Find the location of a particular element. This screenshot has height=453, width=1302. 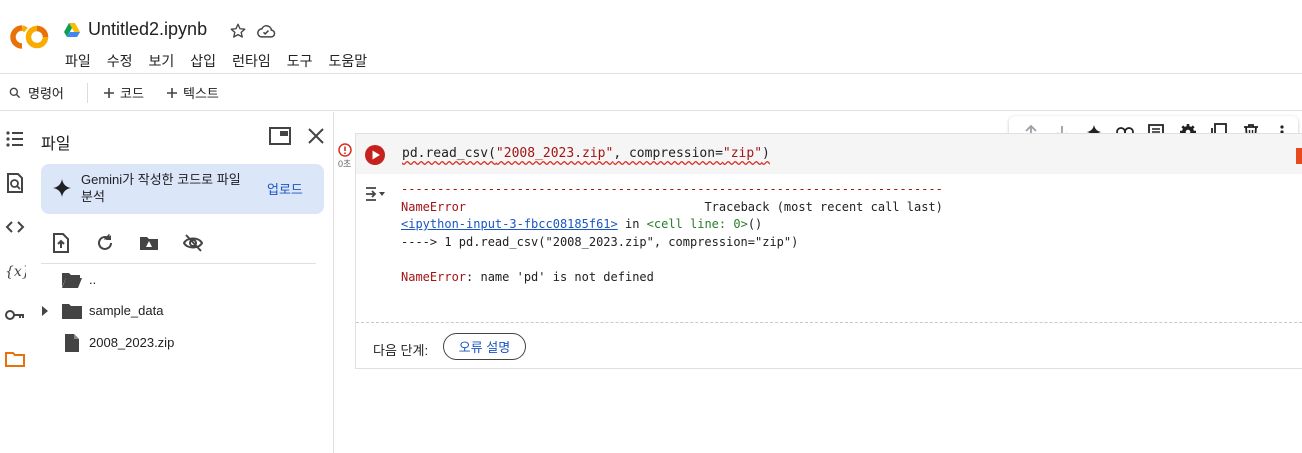

close-icon is located at coordinates (316, 136).